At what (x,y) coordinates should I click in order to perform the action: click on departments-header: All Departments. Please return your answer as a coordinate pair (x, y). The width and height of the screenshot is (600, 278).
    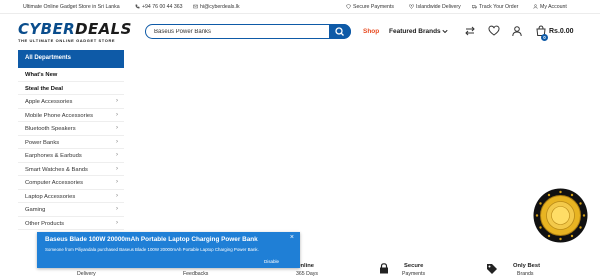
    Looking at the image, I should click on (71, 59).